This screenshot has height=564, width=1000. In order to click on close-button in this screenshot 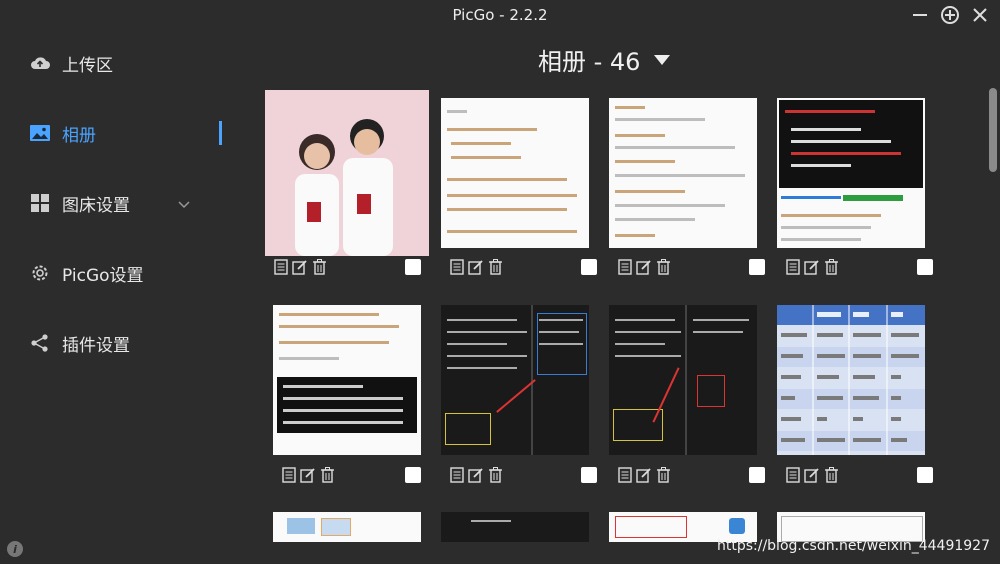, I will do `click(980, 15)`.